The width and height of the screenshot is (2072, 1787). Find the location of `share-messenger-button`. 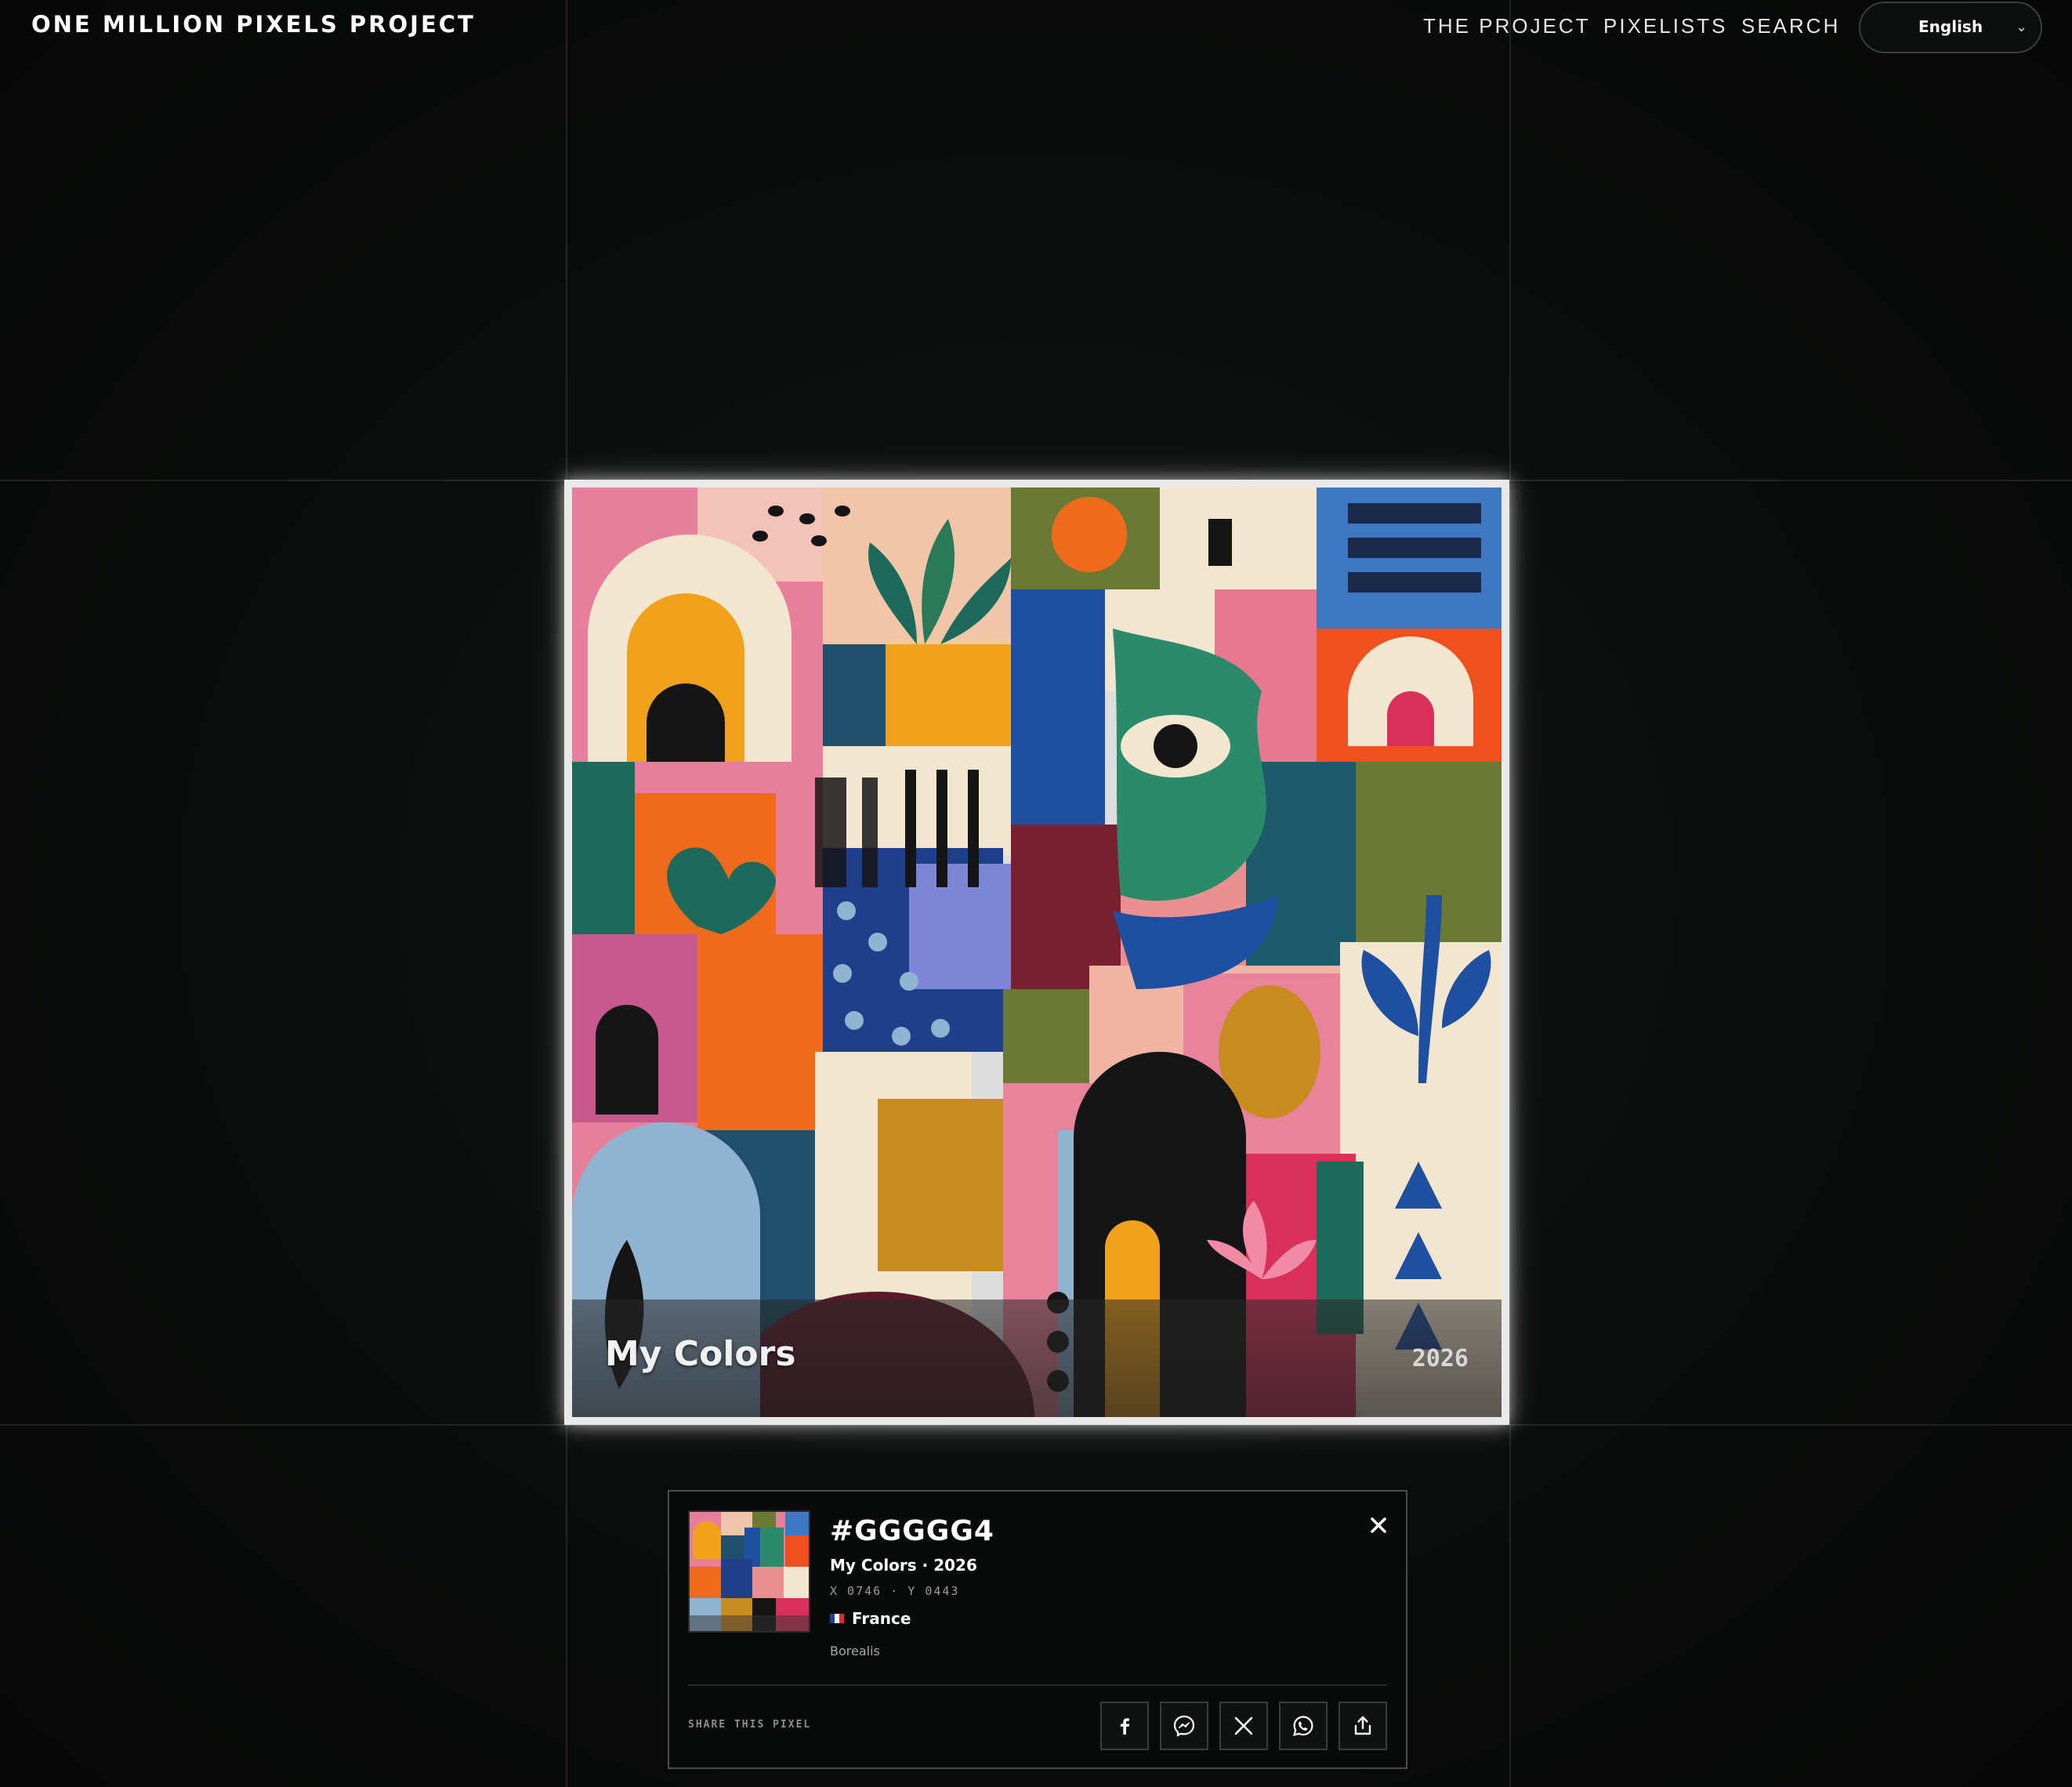

share-messenger-button is located at coordinates (1184, 1726).